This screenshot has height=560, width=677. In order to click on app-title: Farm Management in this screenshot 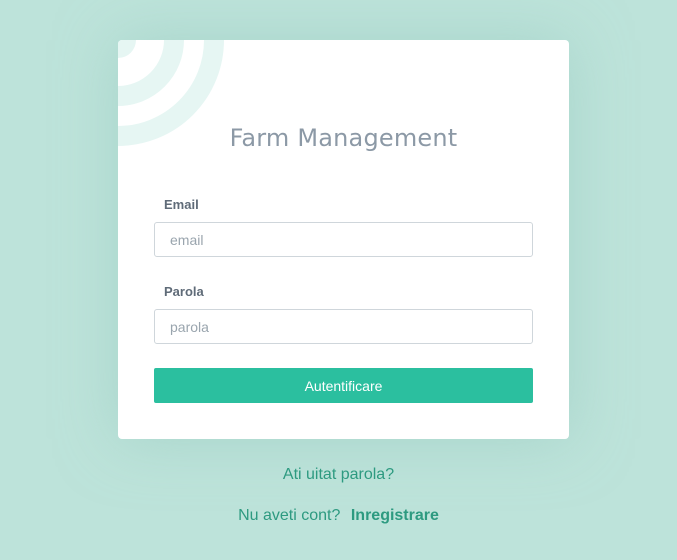, I will do `click(343, 138)`.